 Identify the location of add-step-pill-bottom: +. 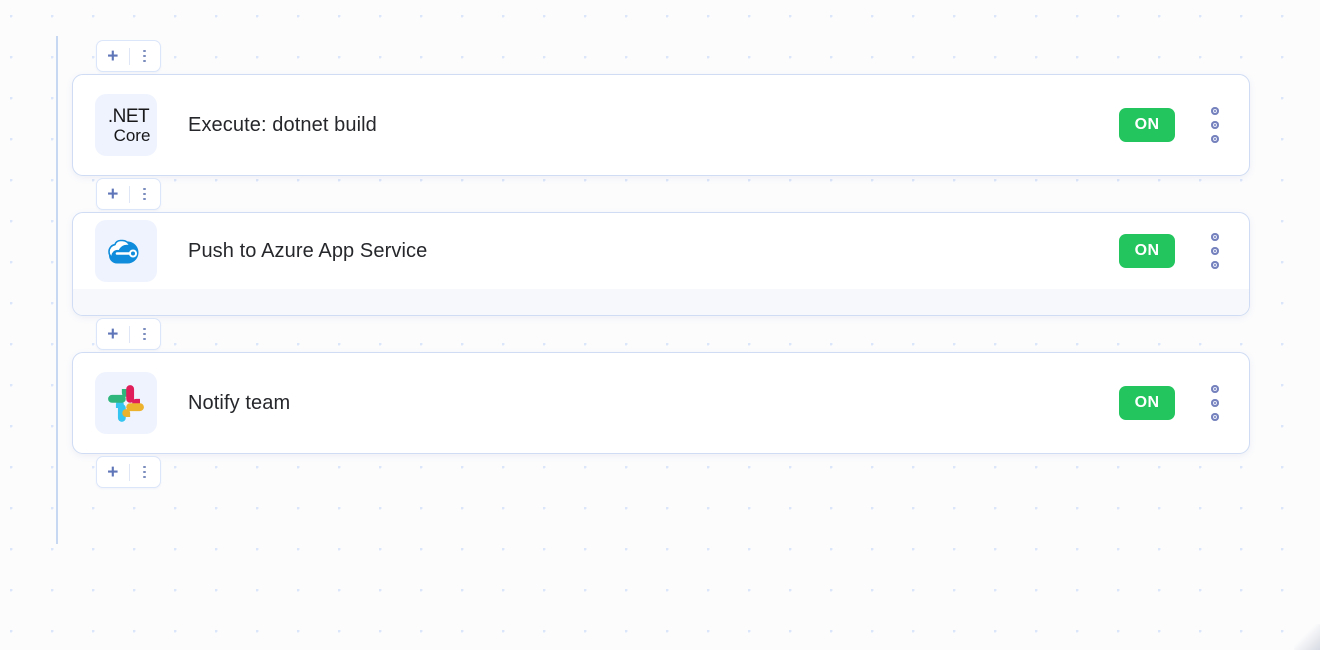
(128, 472).